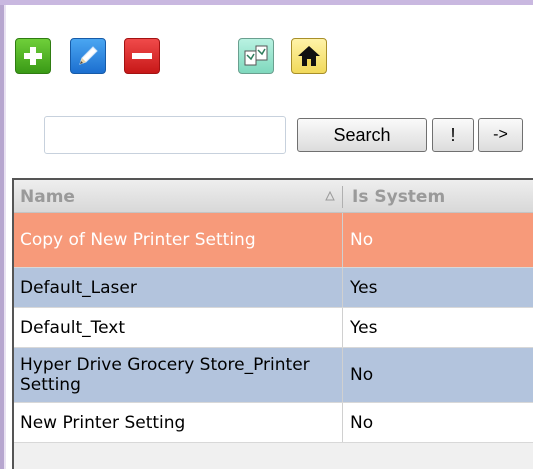 The image size is (533, 469). Describe the element at coordinates (273, 288) in the screenshot. I see `table-row: Default_Laser Yes` at that location.